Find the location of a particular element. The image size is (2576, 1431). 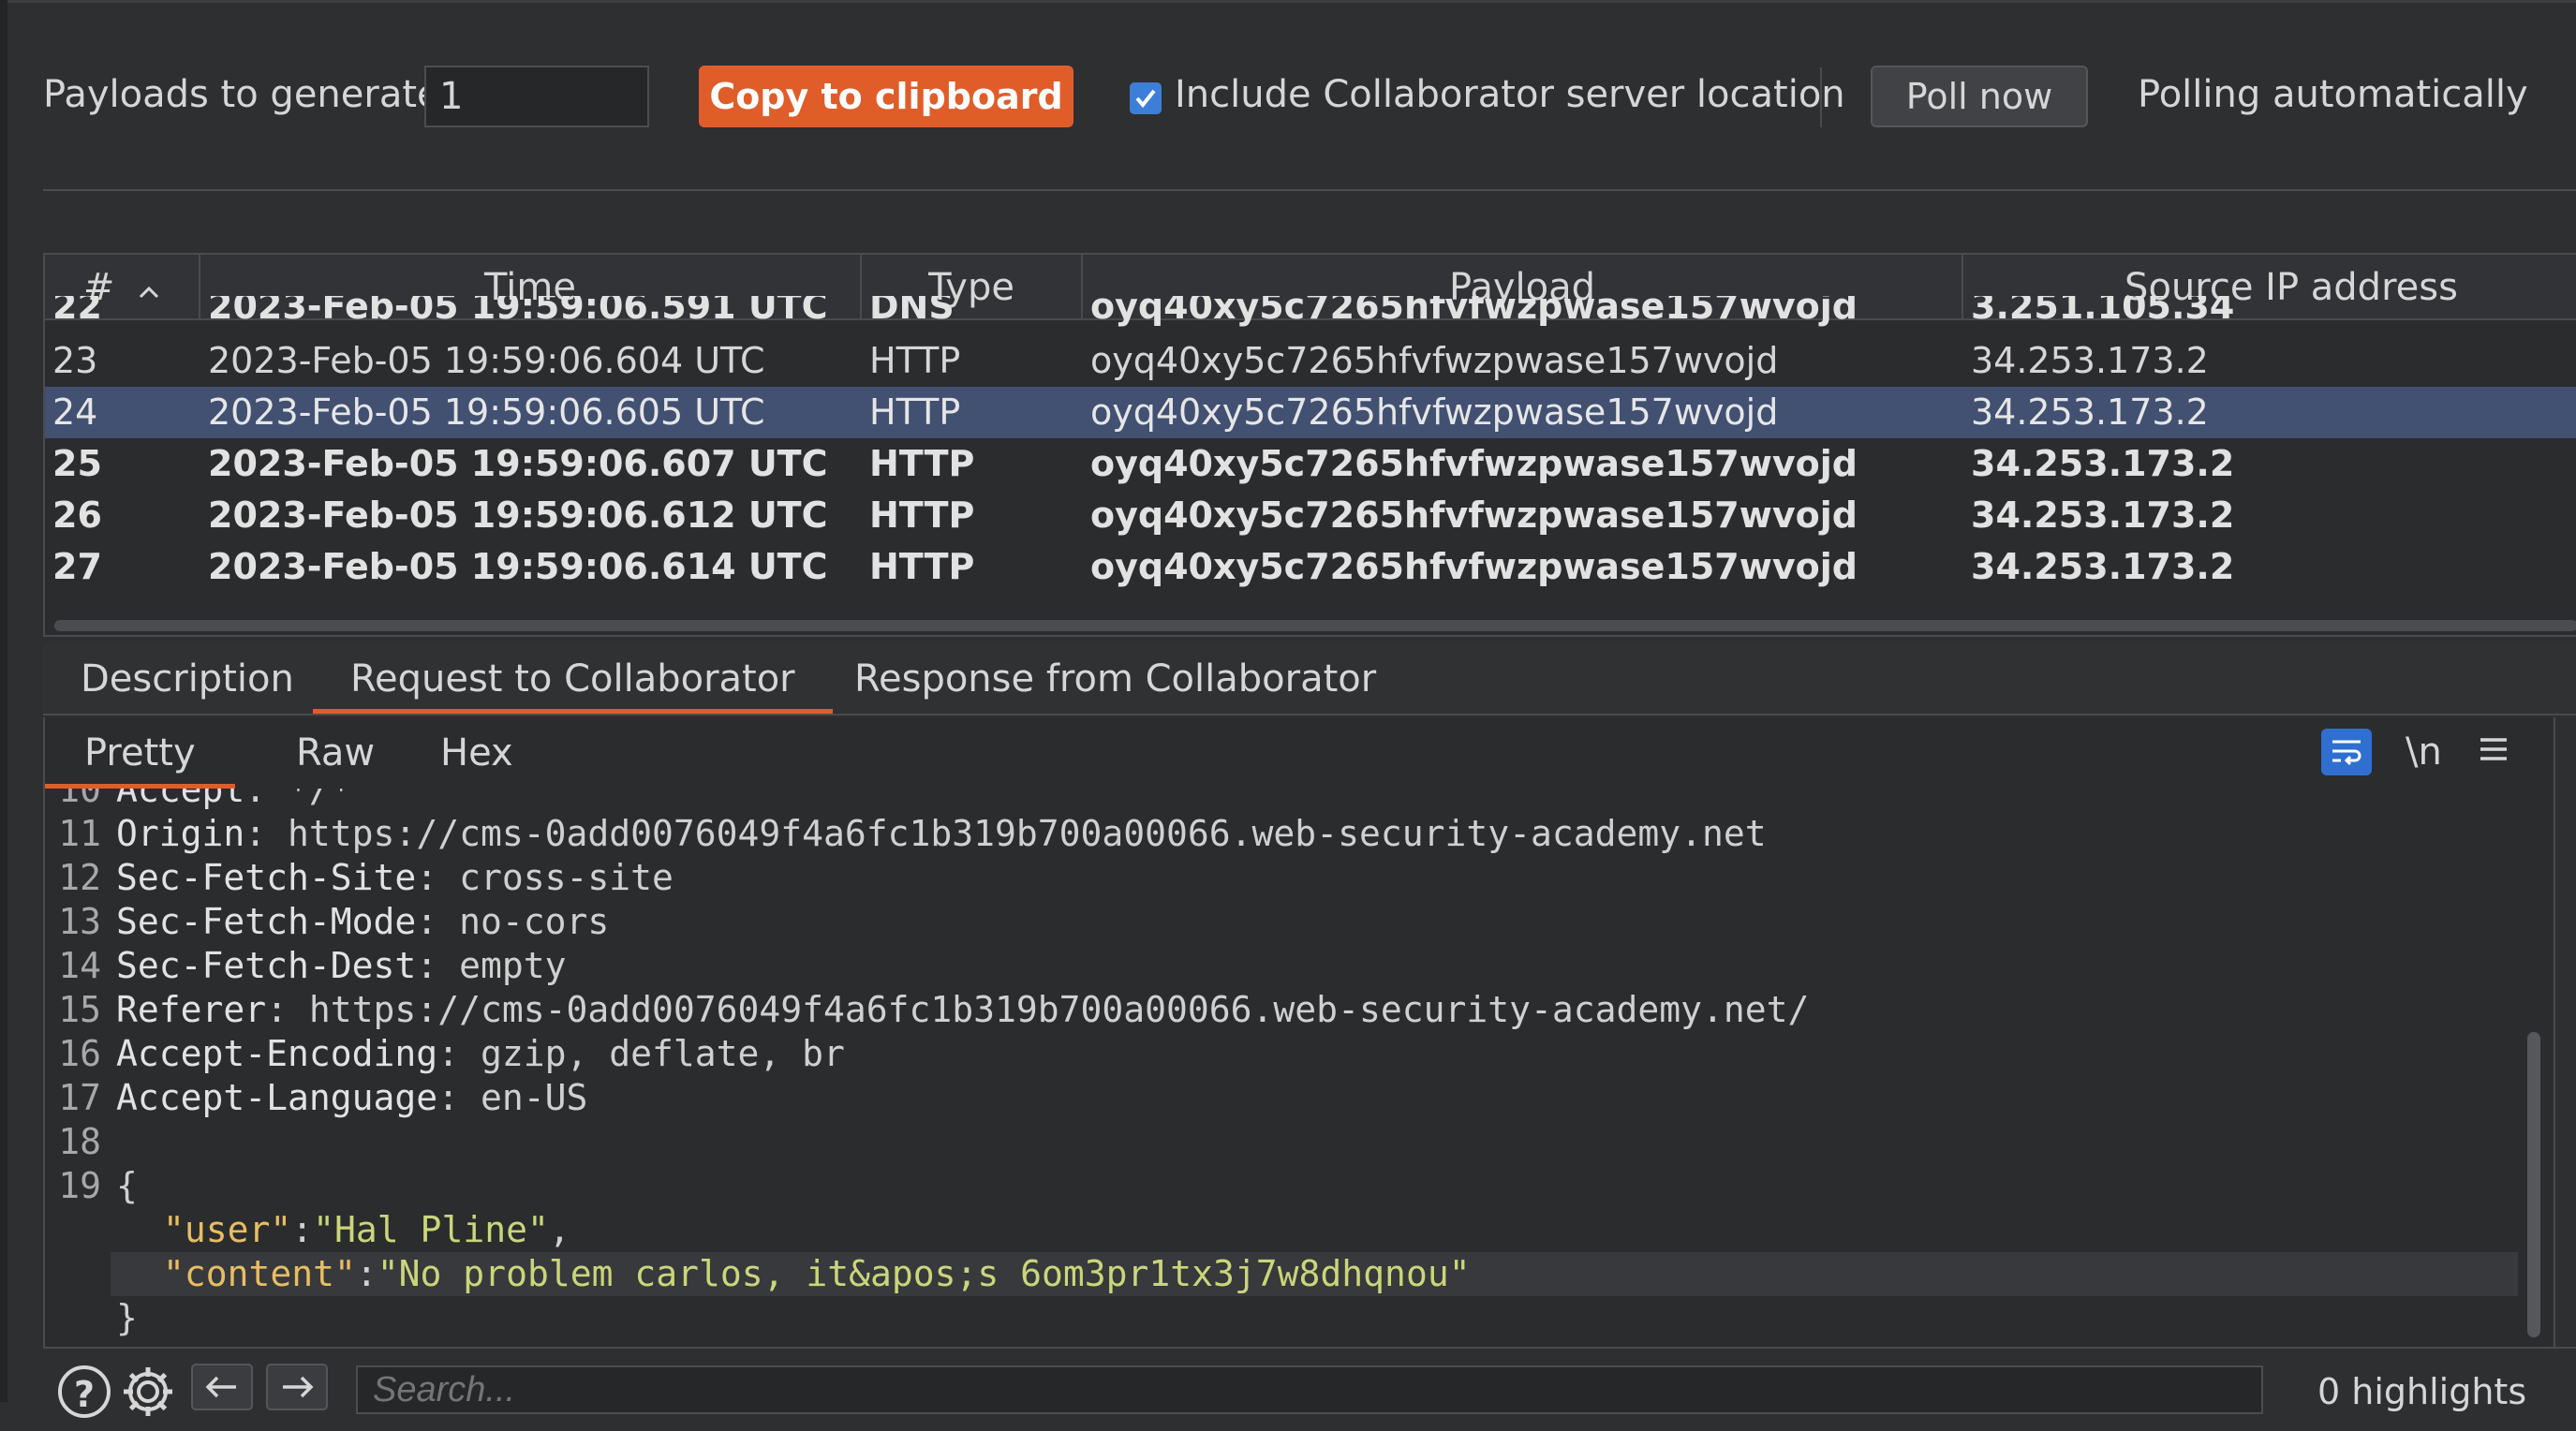

line-number: 18 is located at coordinates (79, 1142).